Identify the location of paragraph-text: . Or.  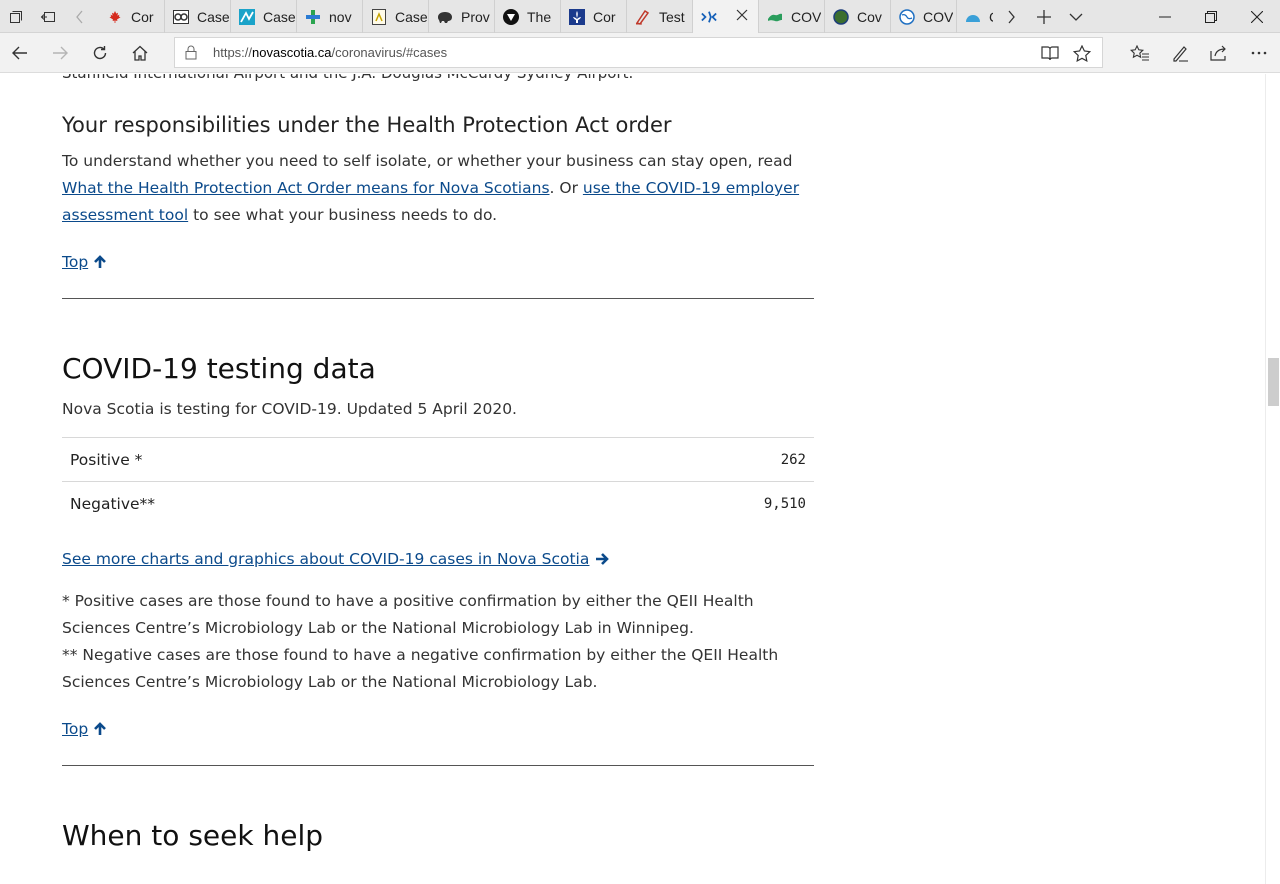
(566, 188).